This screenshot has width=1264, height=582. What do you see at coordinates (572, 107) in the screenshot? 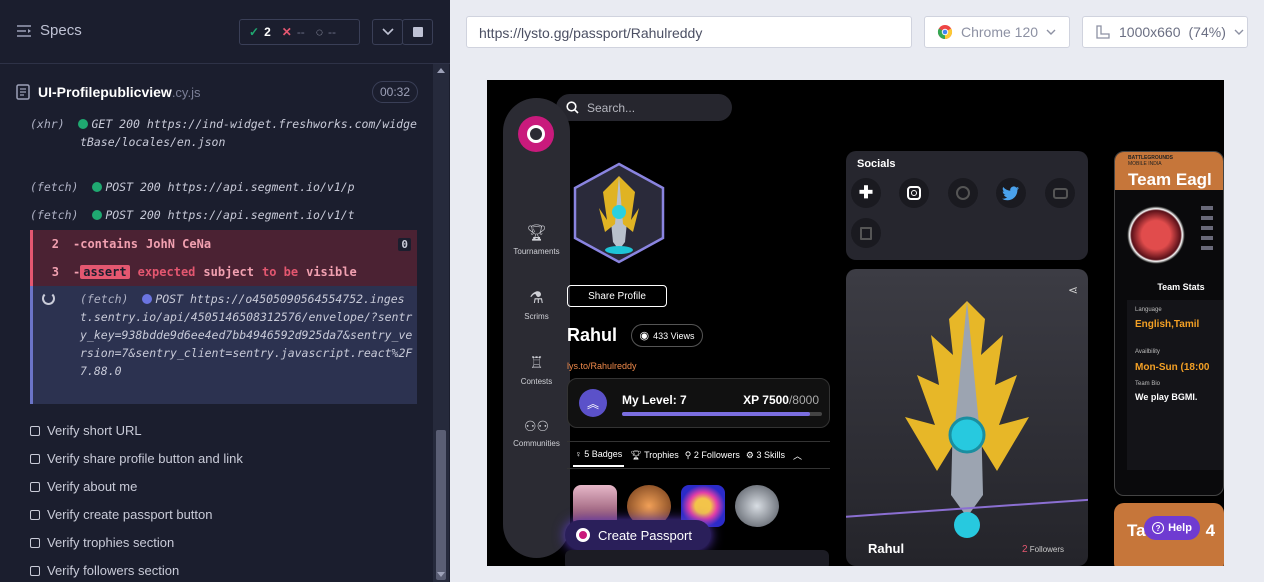
I see `search-icon` at bounding box center [572, 107].